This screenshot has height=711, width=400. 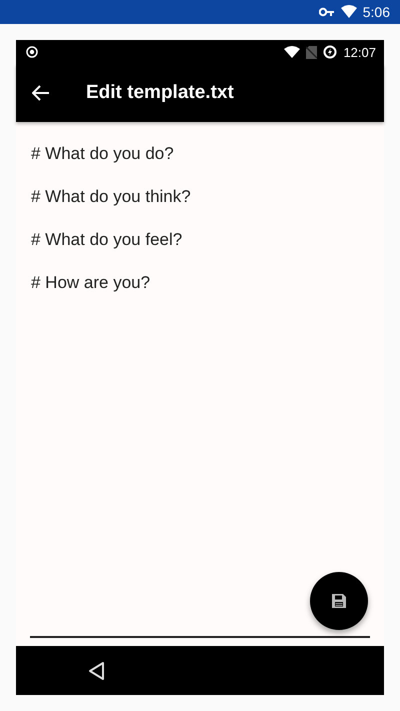 I want to click on clock: 5:06, so click(x=376, y=12).